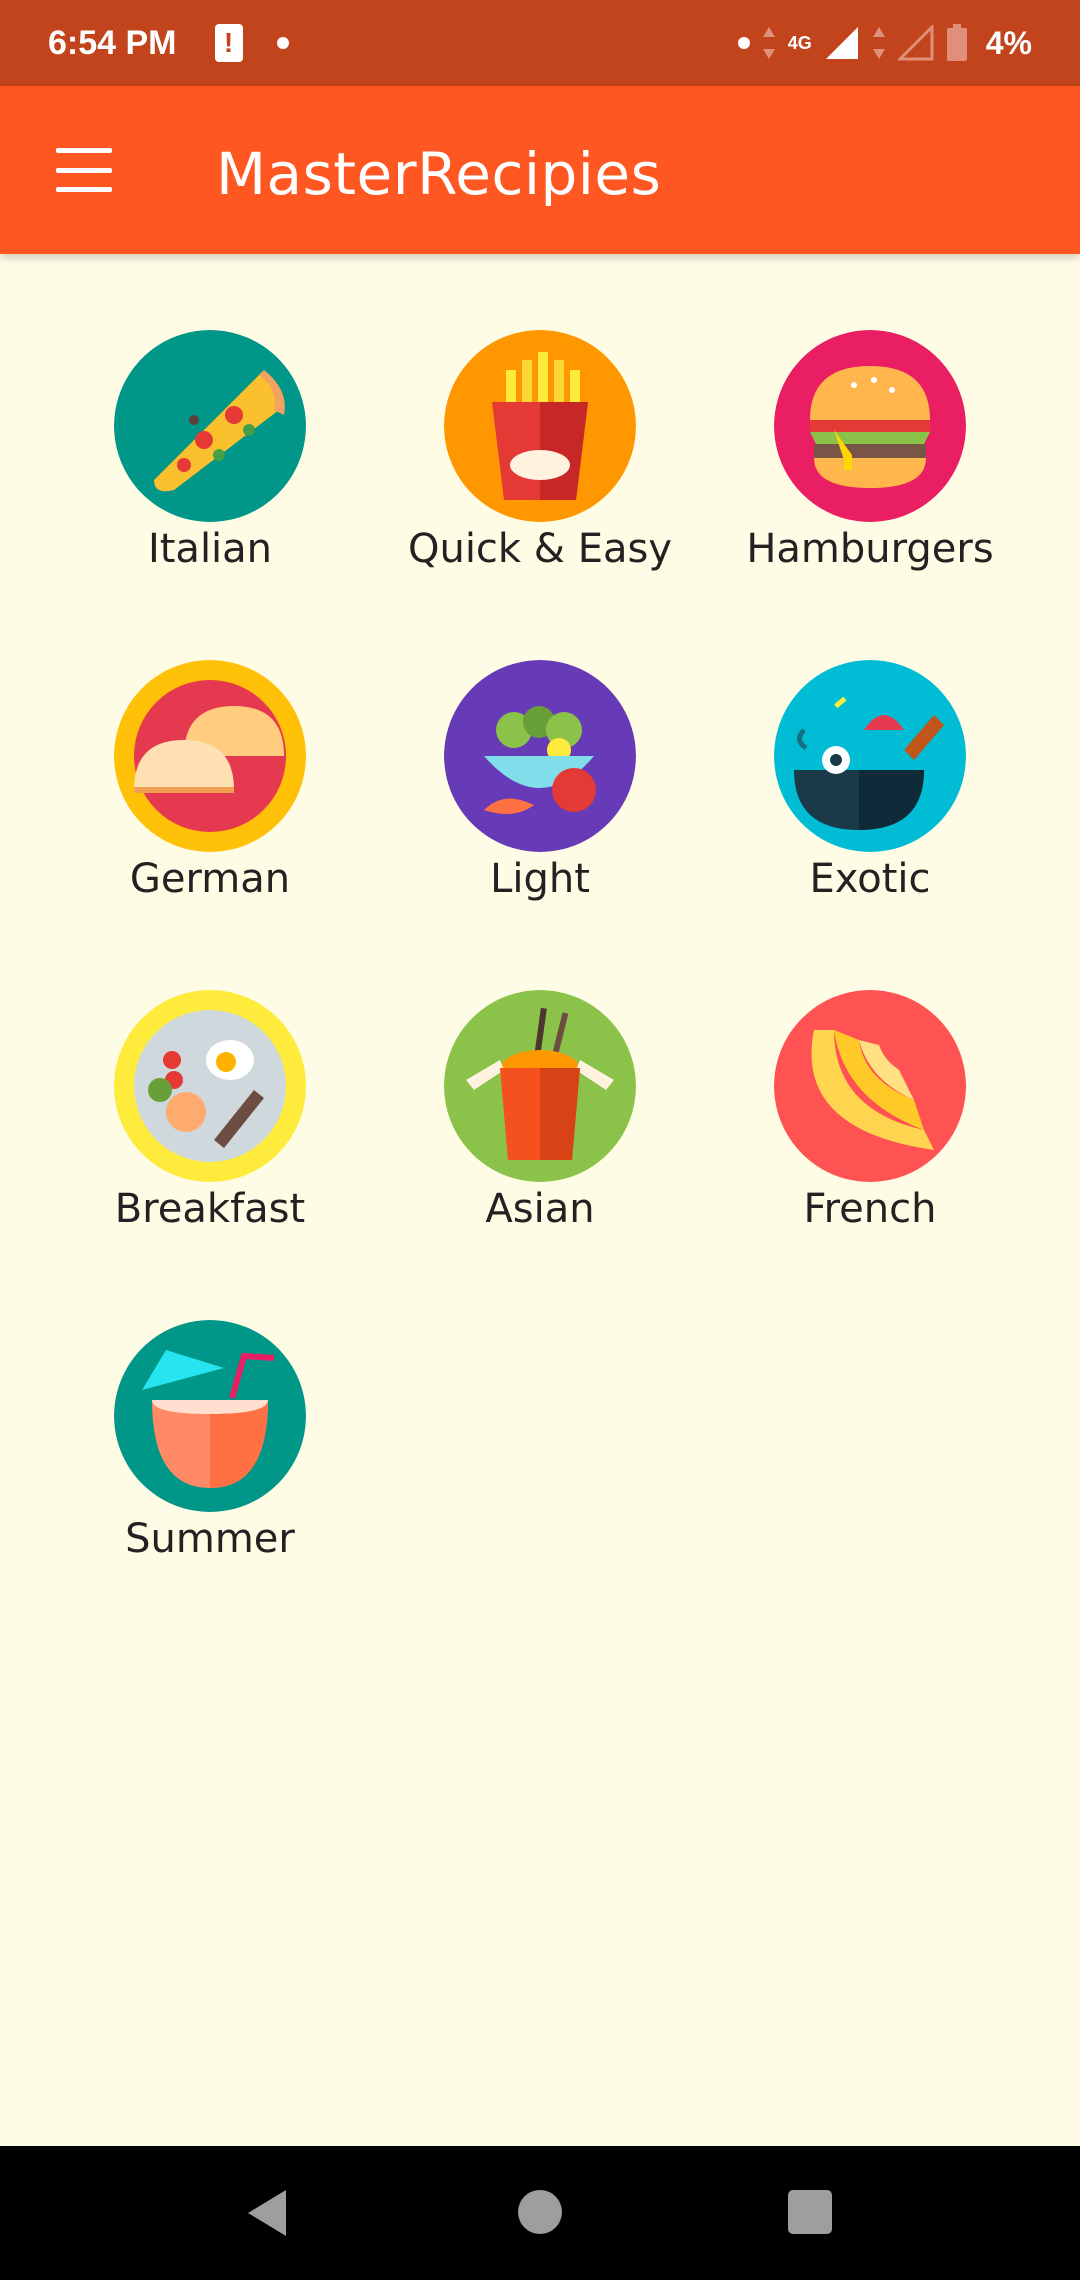 This screenshot has height=2280, width=1080. What do you see at coordinates (540, 43) in the screenshot?
I see `status-bar: 6:54 PM ! 4G 4%` at bounding box center [540, 43].